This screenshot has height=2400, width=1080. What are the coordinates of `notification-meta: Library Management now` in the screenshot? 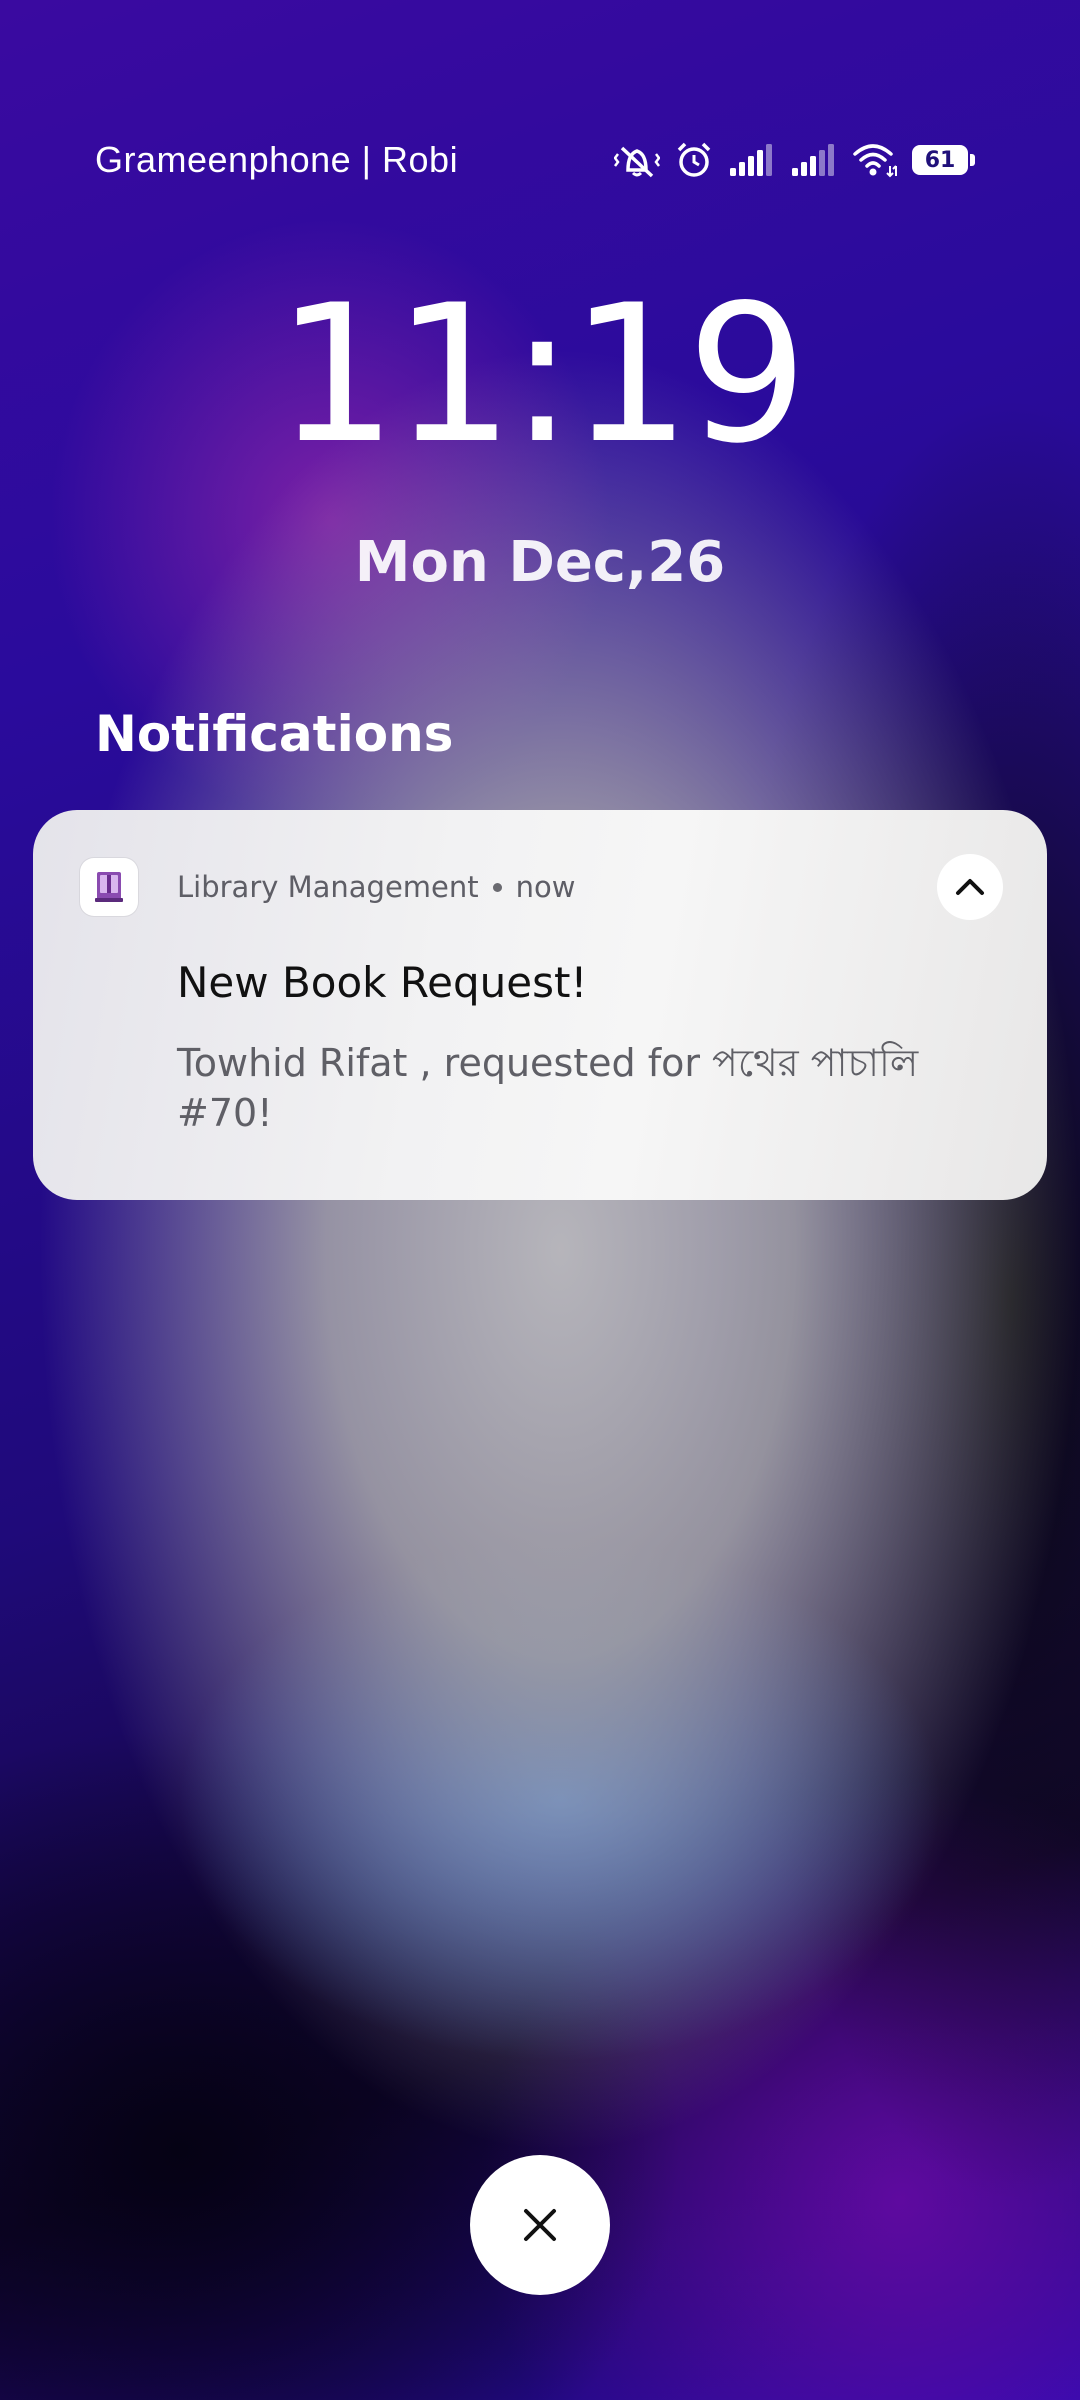 It's located at (376, 887).